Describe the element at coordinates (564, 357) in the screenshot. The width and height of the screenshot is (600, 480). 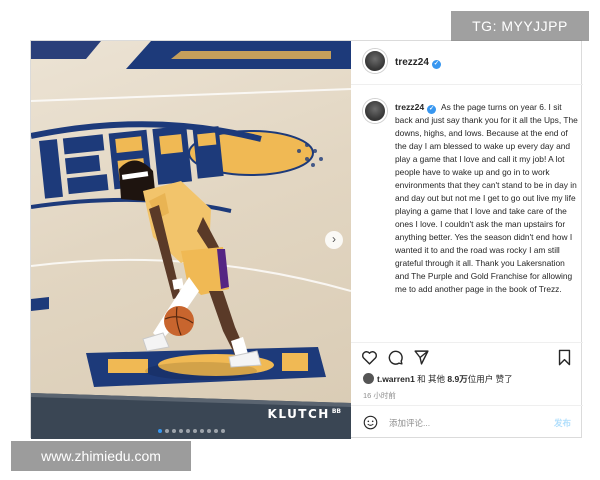
I see `bookmark-icon` at that location.